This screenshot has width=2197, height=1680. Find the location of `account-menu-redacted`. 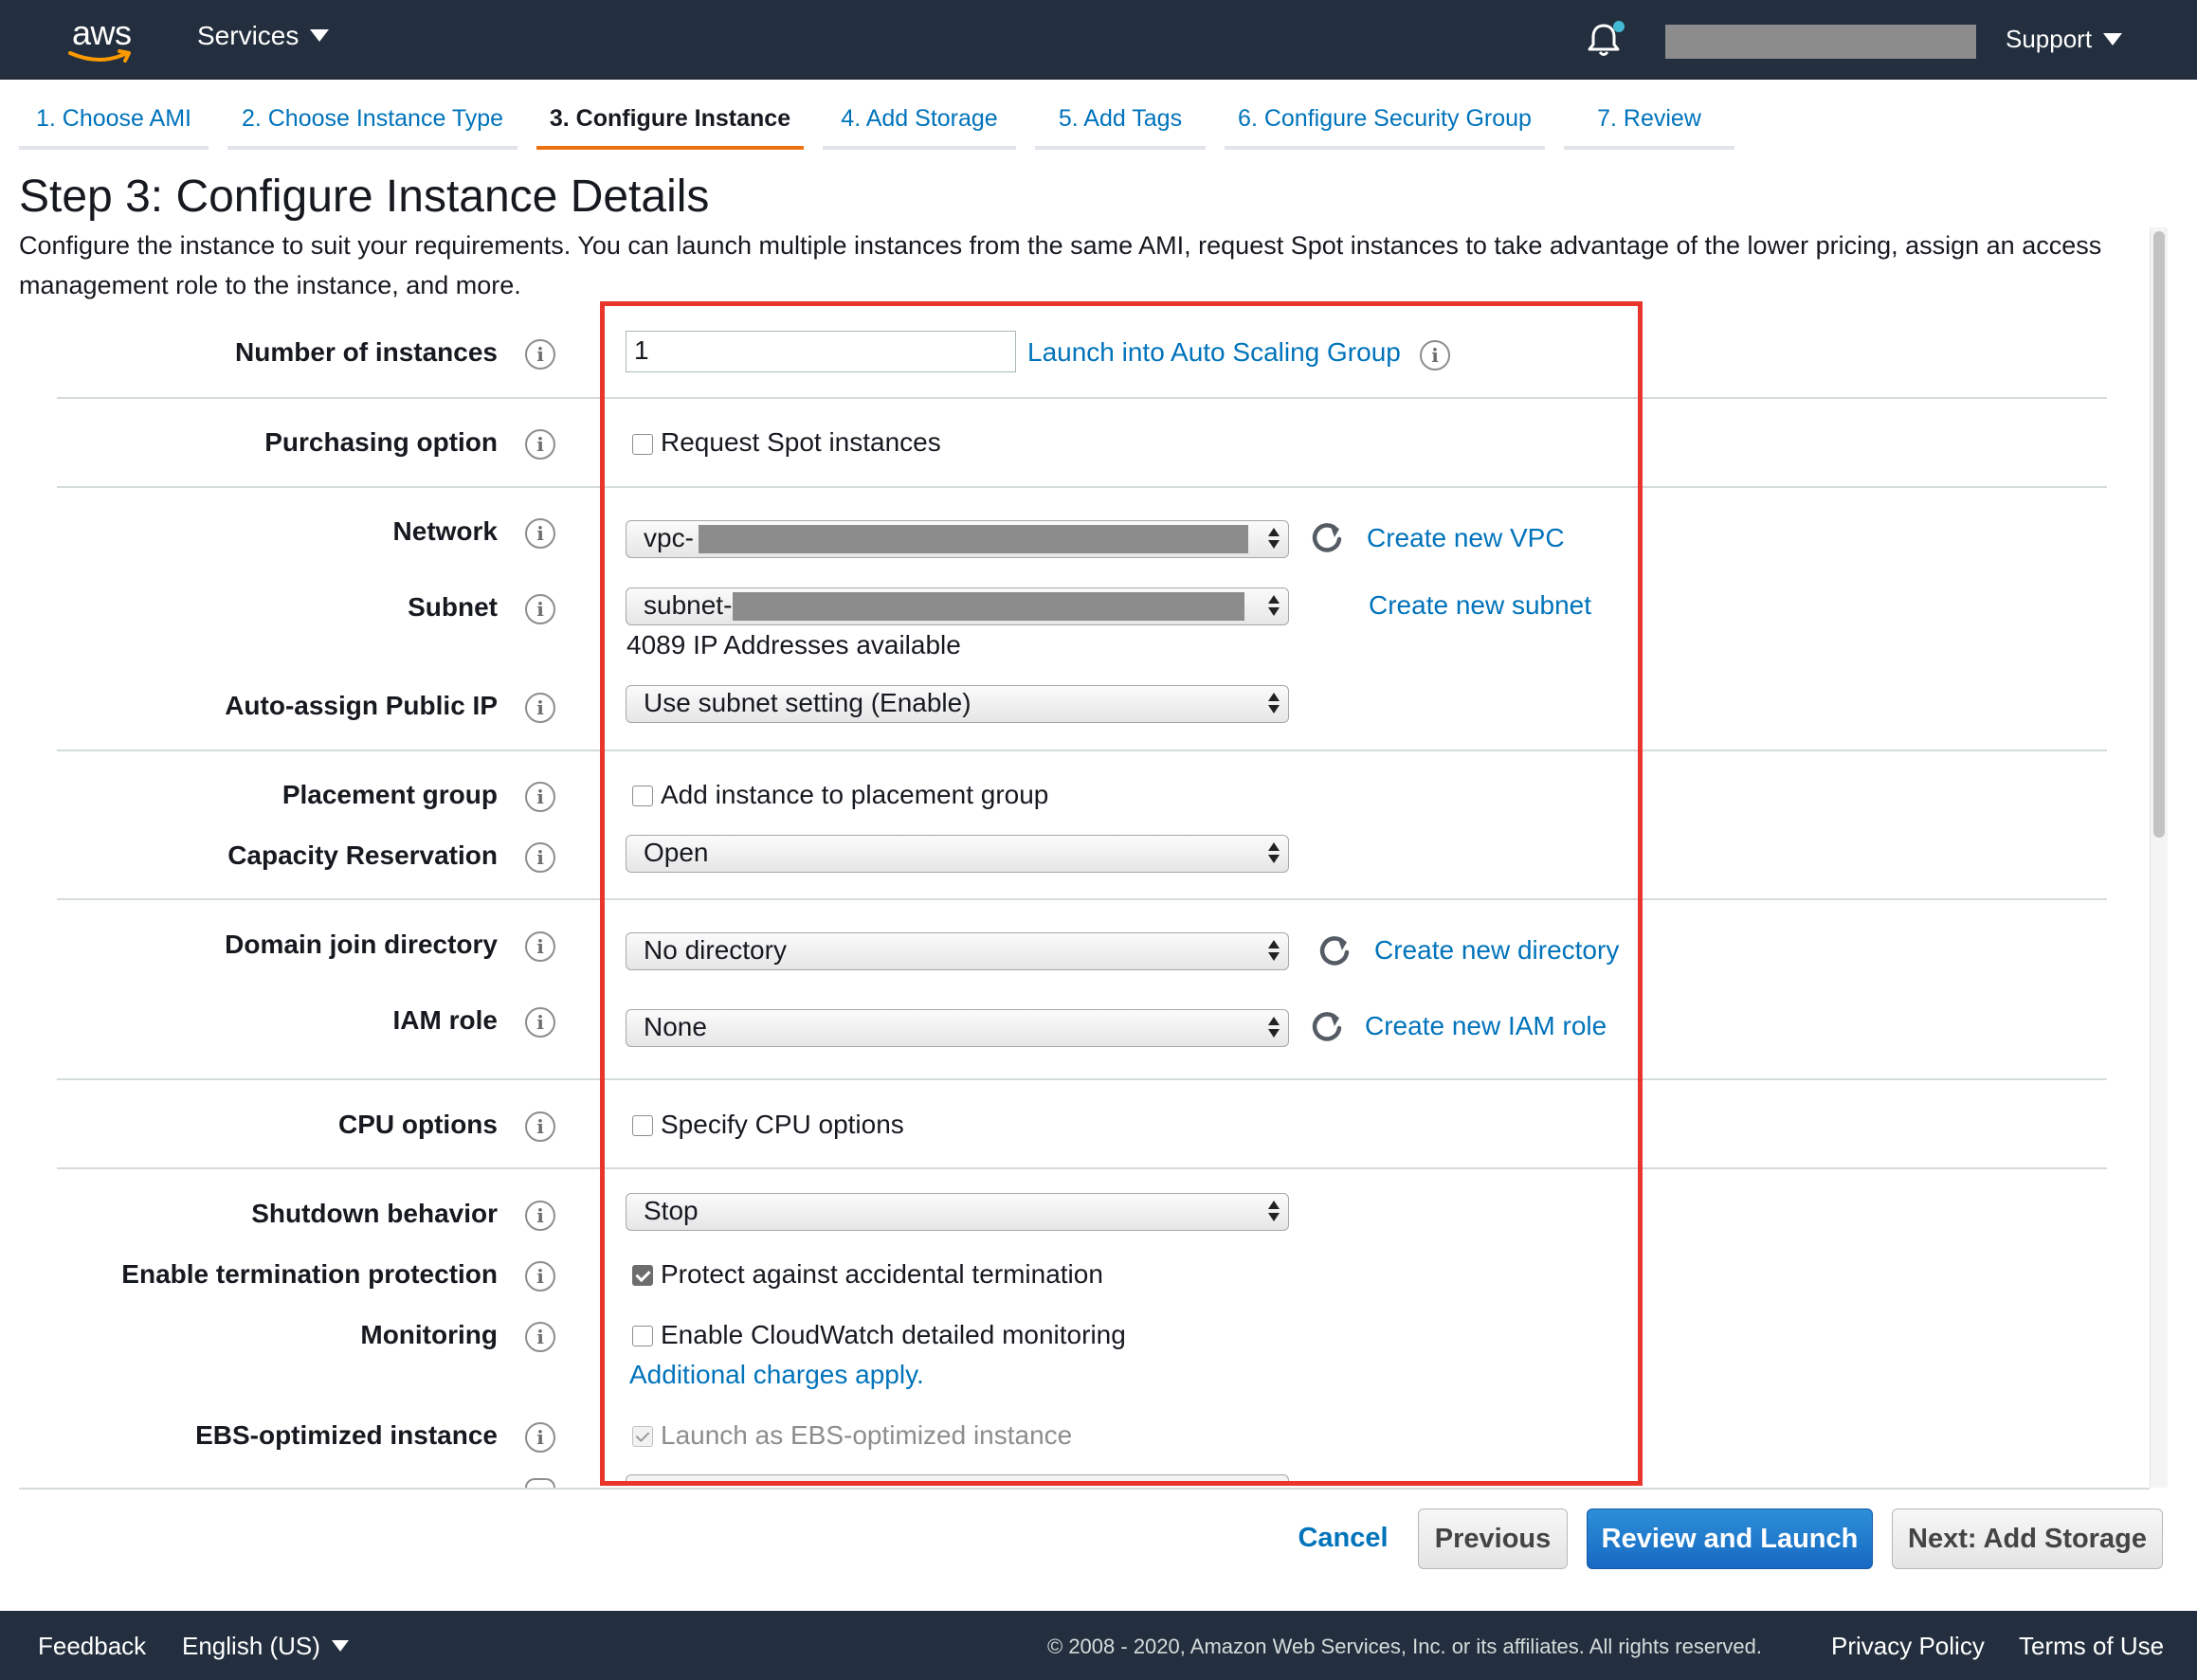

account-menu-redacted is located at coordinates (1821, 42).